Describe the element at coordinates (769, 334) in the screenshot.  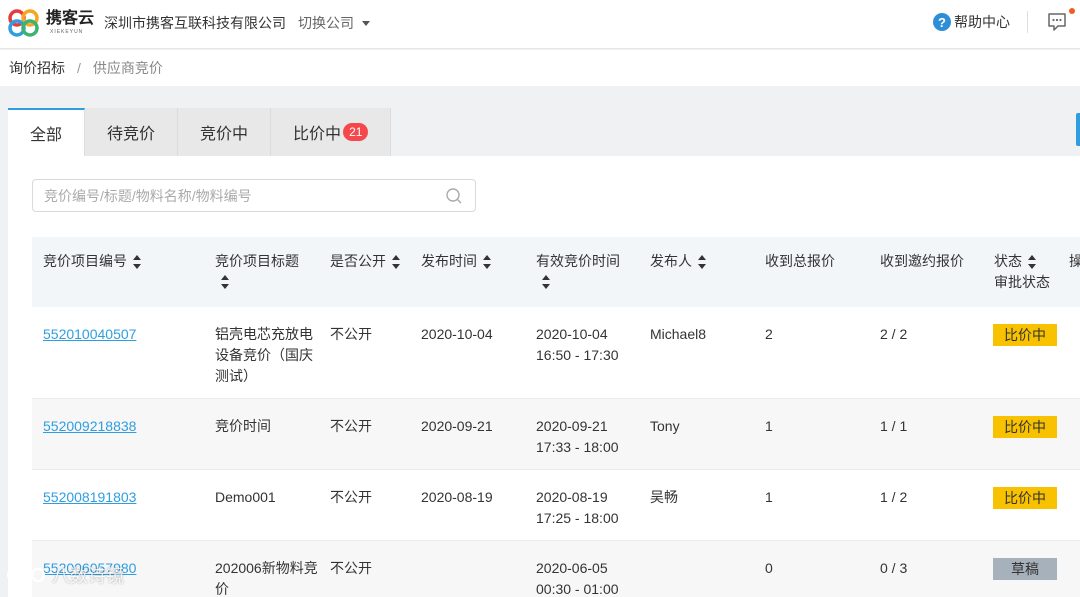
I see `total-quotes: 2` at that location.